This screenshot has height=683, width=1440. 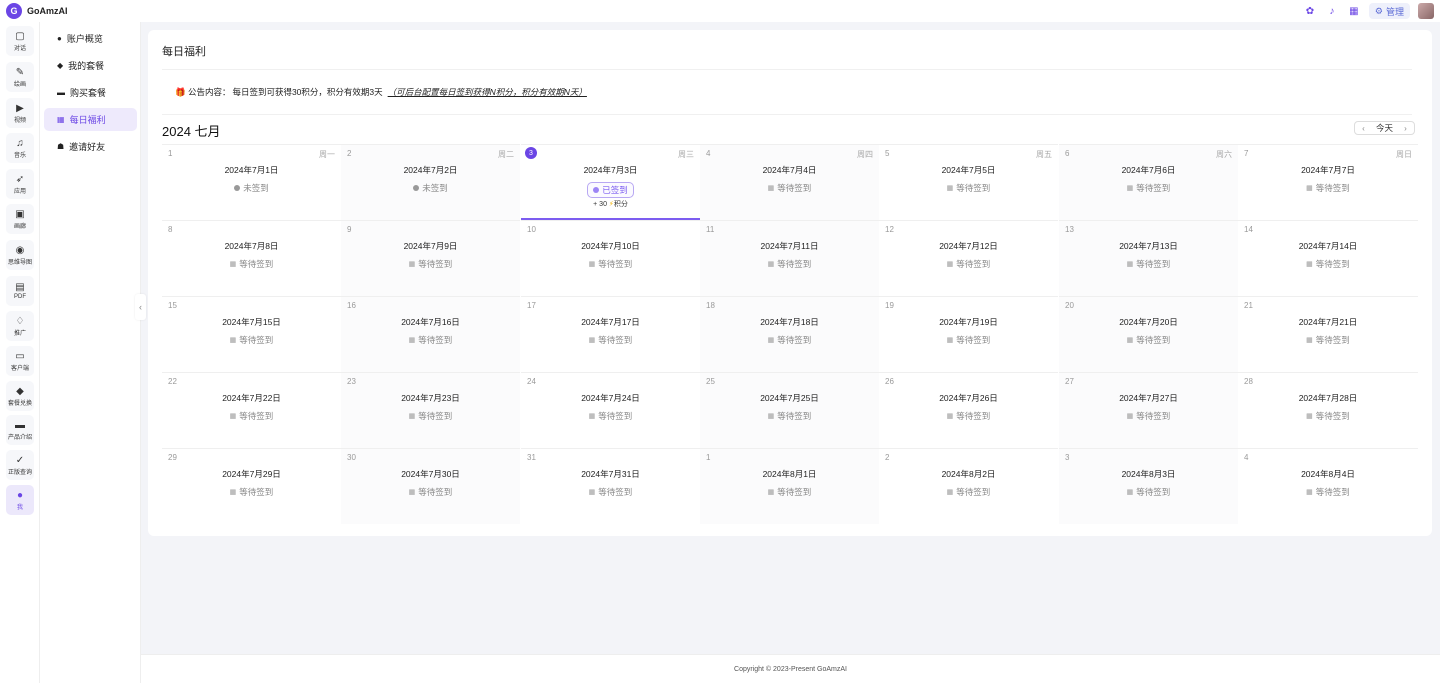 I want to click on day-date: 2024年7月22日, so click(x=251, y=398).